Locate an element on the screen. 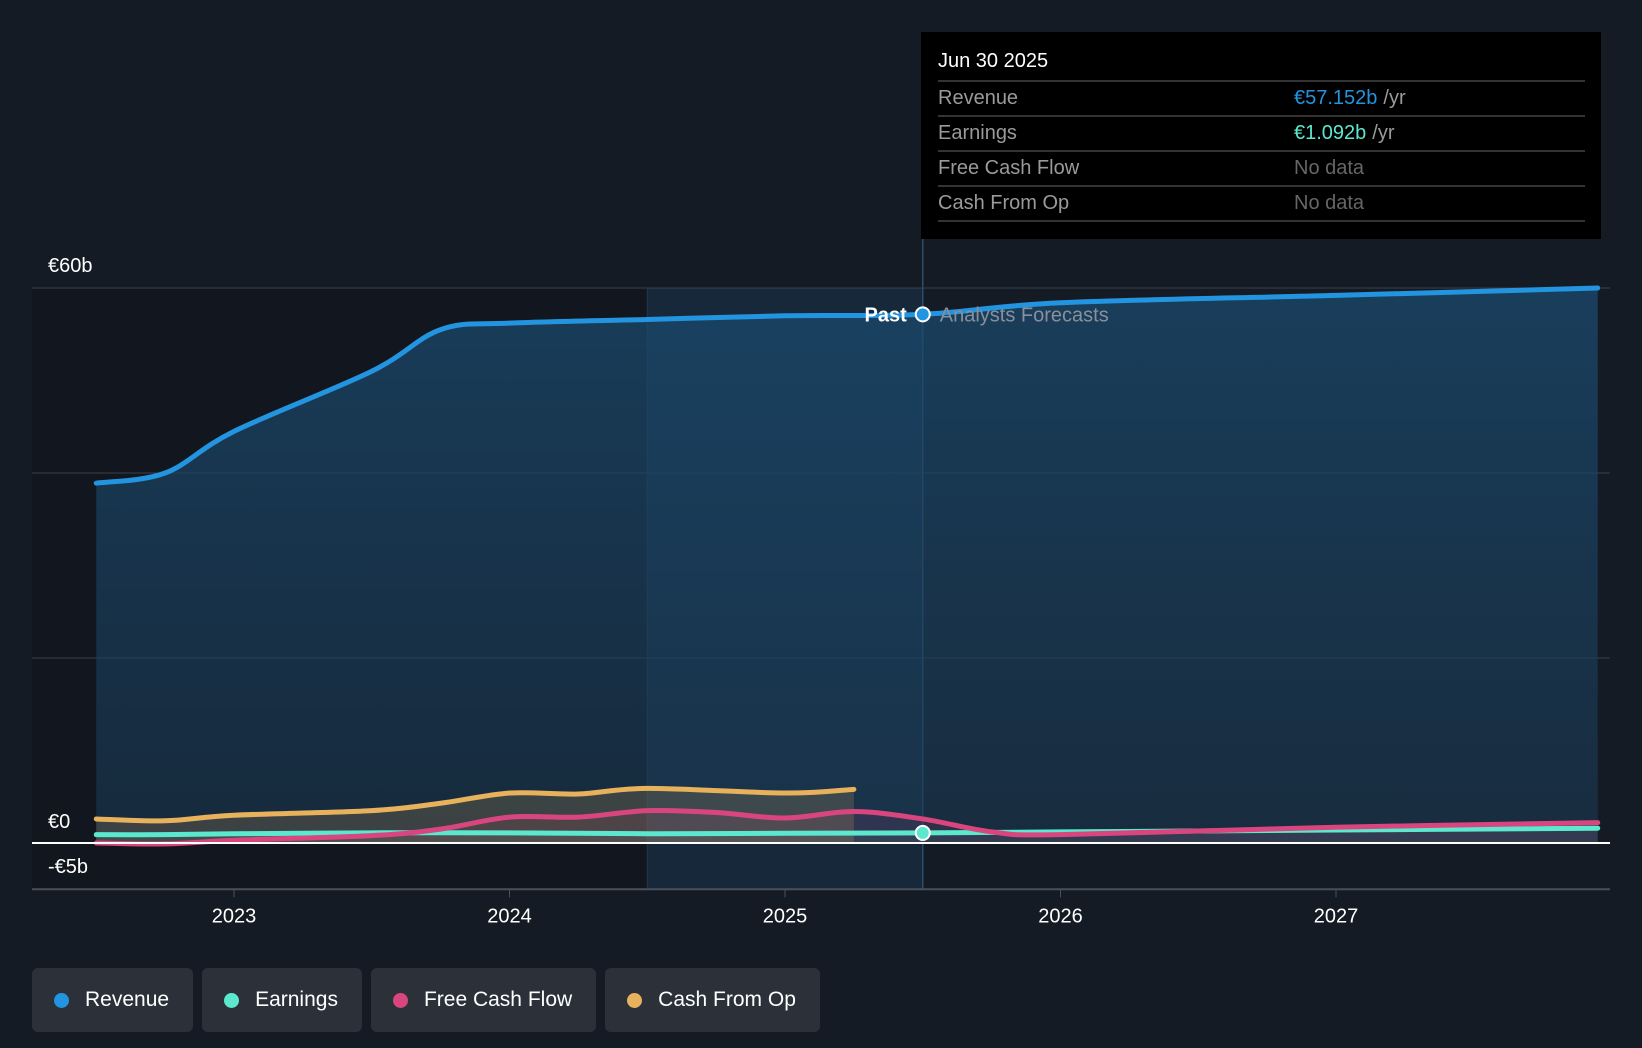 This screenshot has height=1048, width=1642. past-label: Past is located at coordinates (886, 315).